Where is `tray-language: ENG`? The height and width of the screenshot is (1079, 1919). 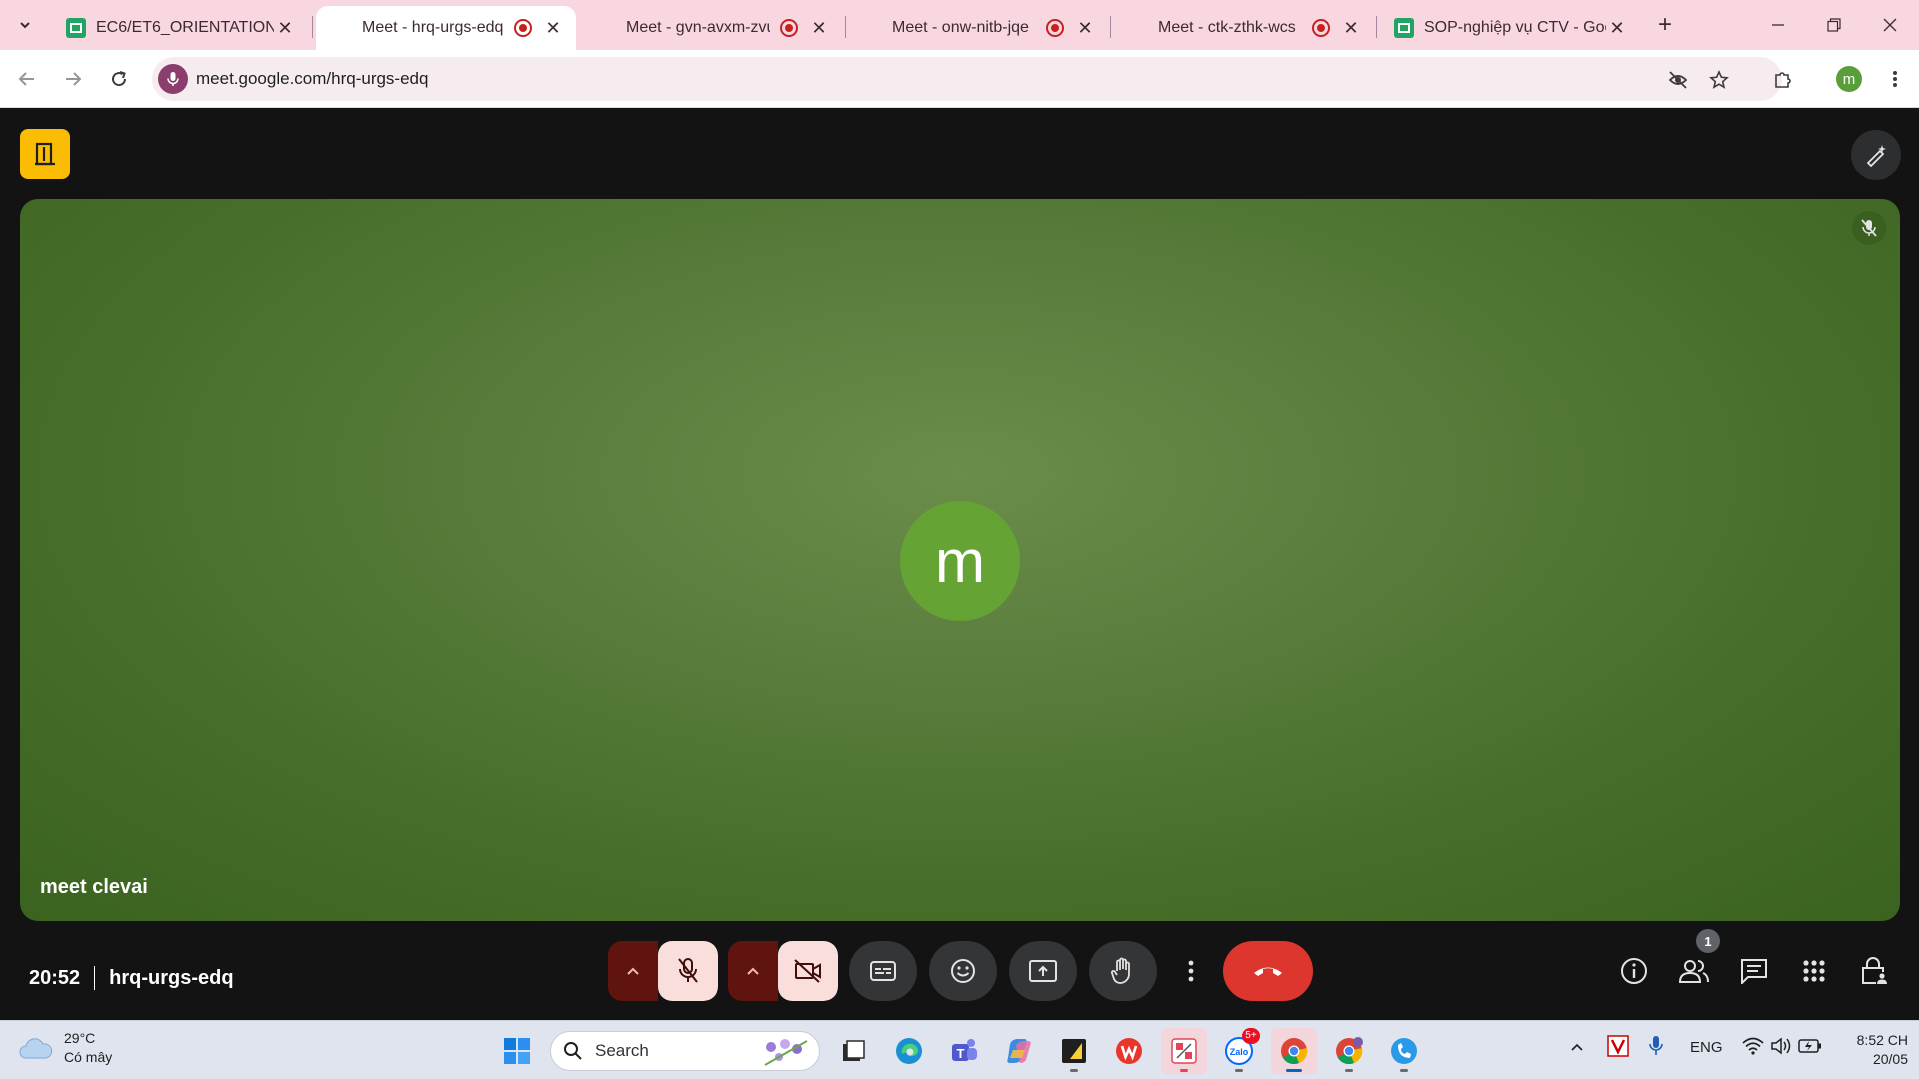 tray-language: ENG is located at coordinates (1706, 1047).